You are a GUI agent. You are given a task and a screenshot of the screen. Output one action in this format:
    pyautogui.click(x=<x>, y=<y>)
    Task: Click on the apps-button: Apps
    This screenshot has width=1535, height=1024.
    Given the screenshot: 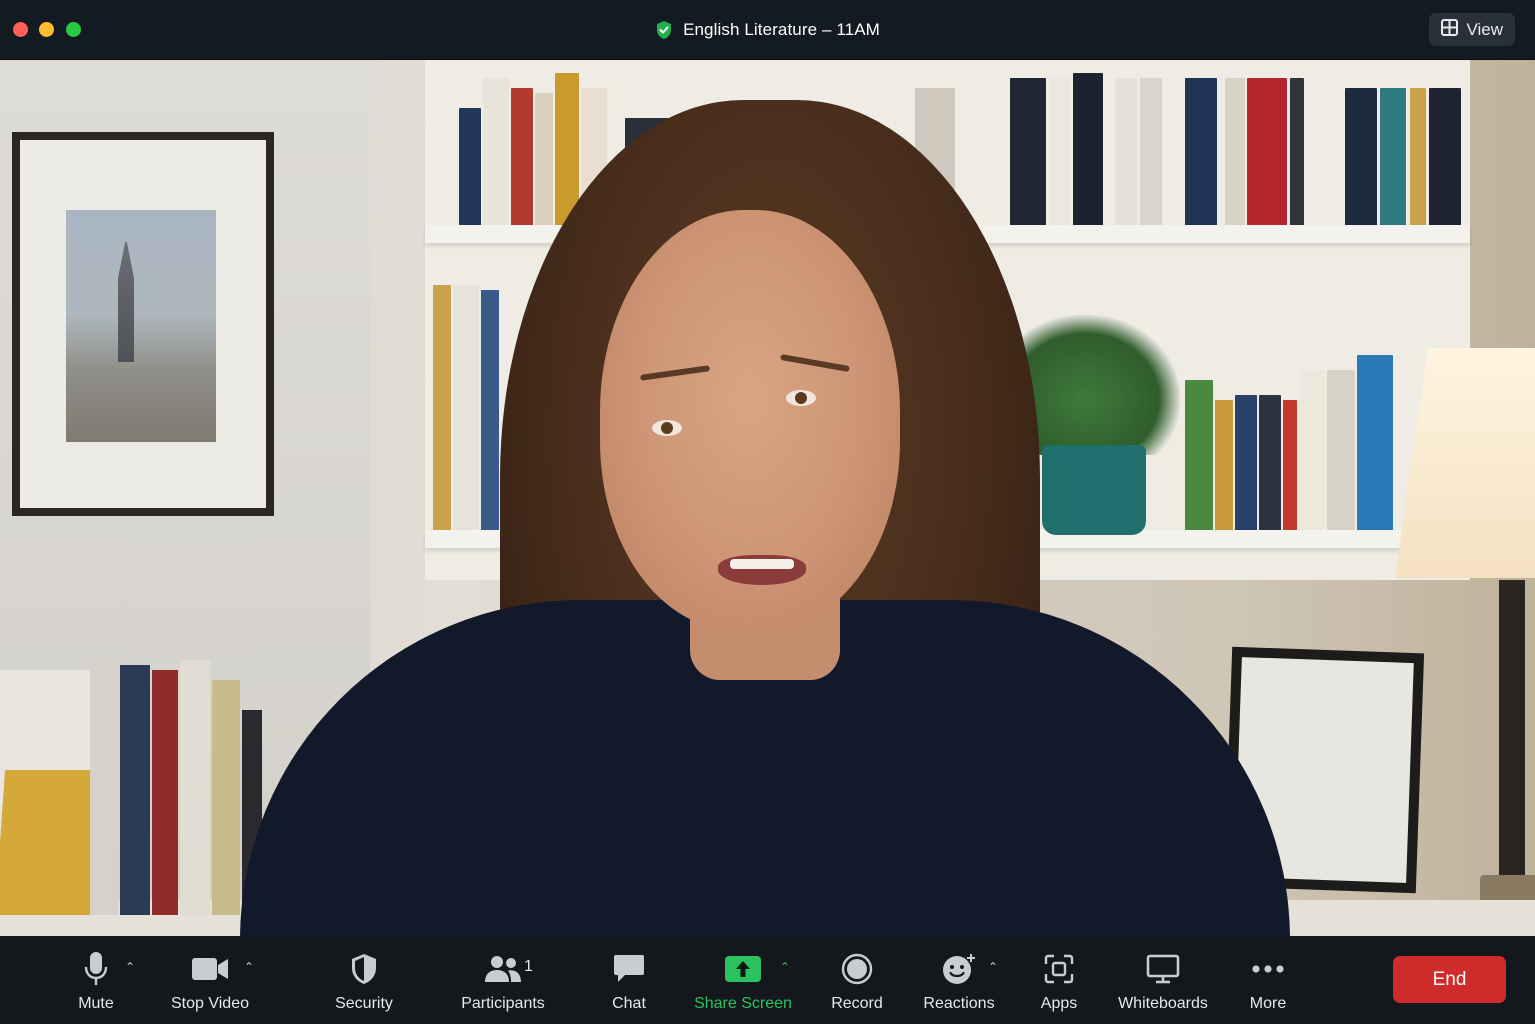 What is the action you would take?
    pyautogui.click(x=1059, y=980)
    